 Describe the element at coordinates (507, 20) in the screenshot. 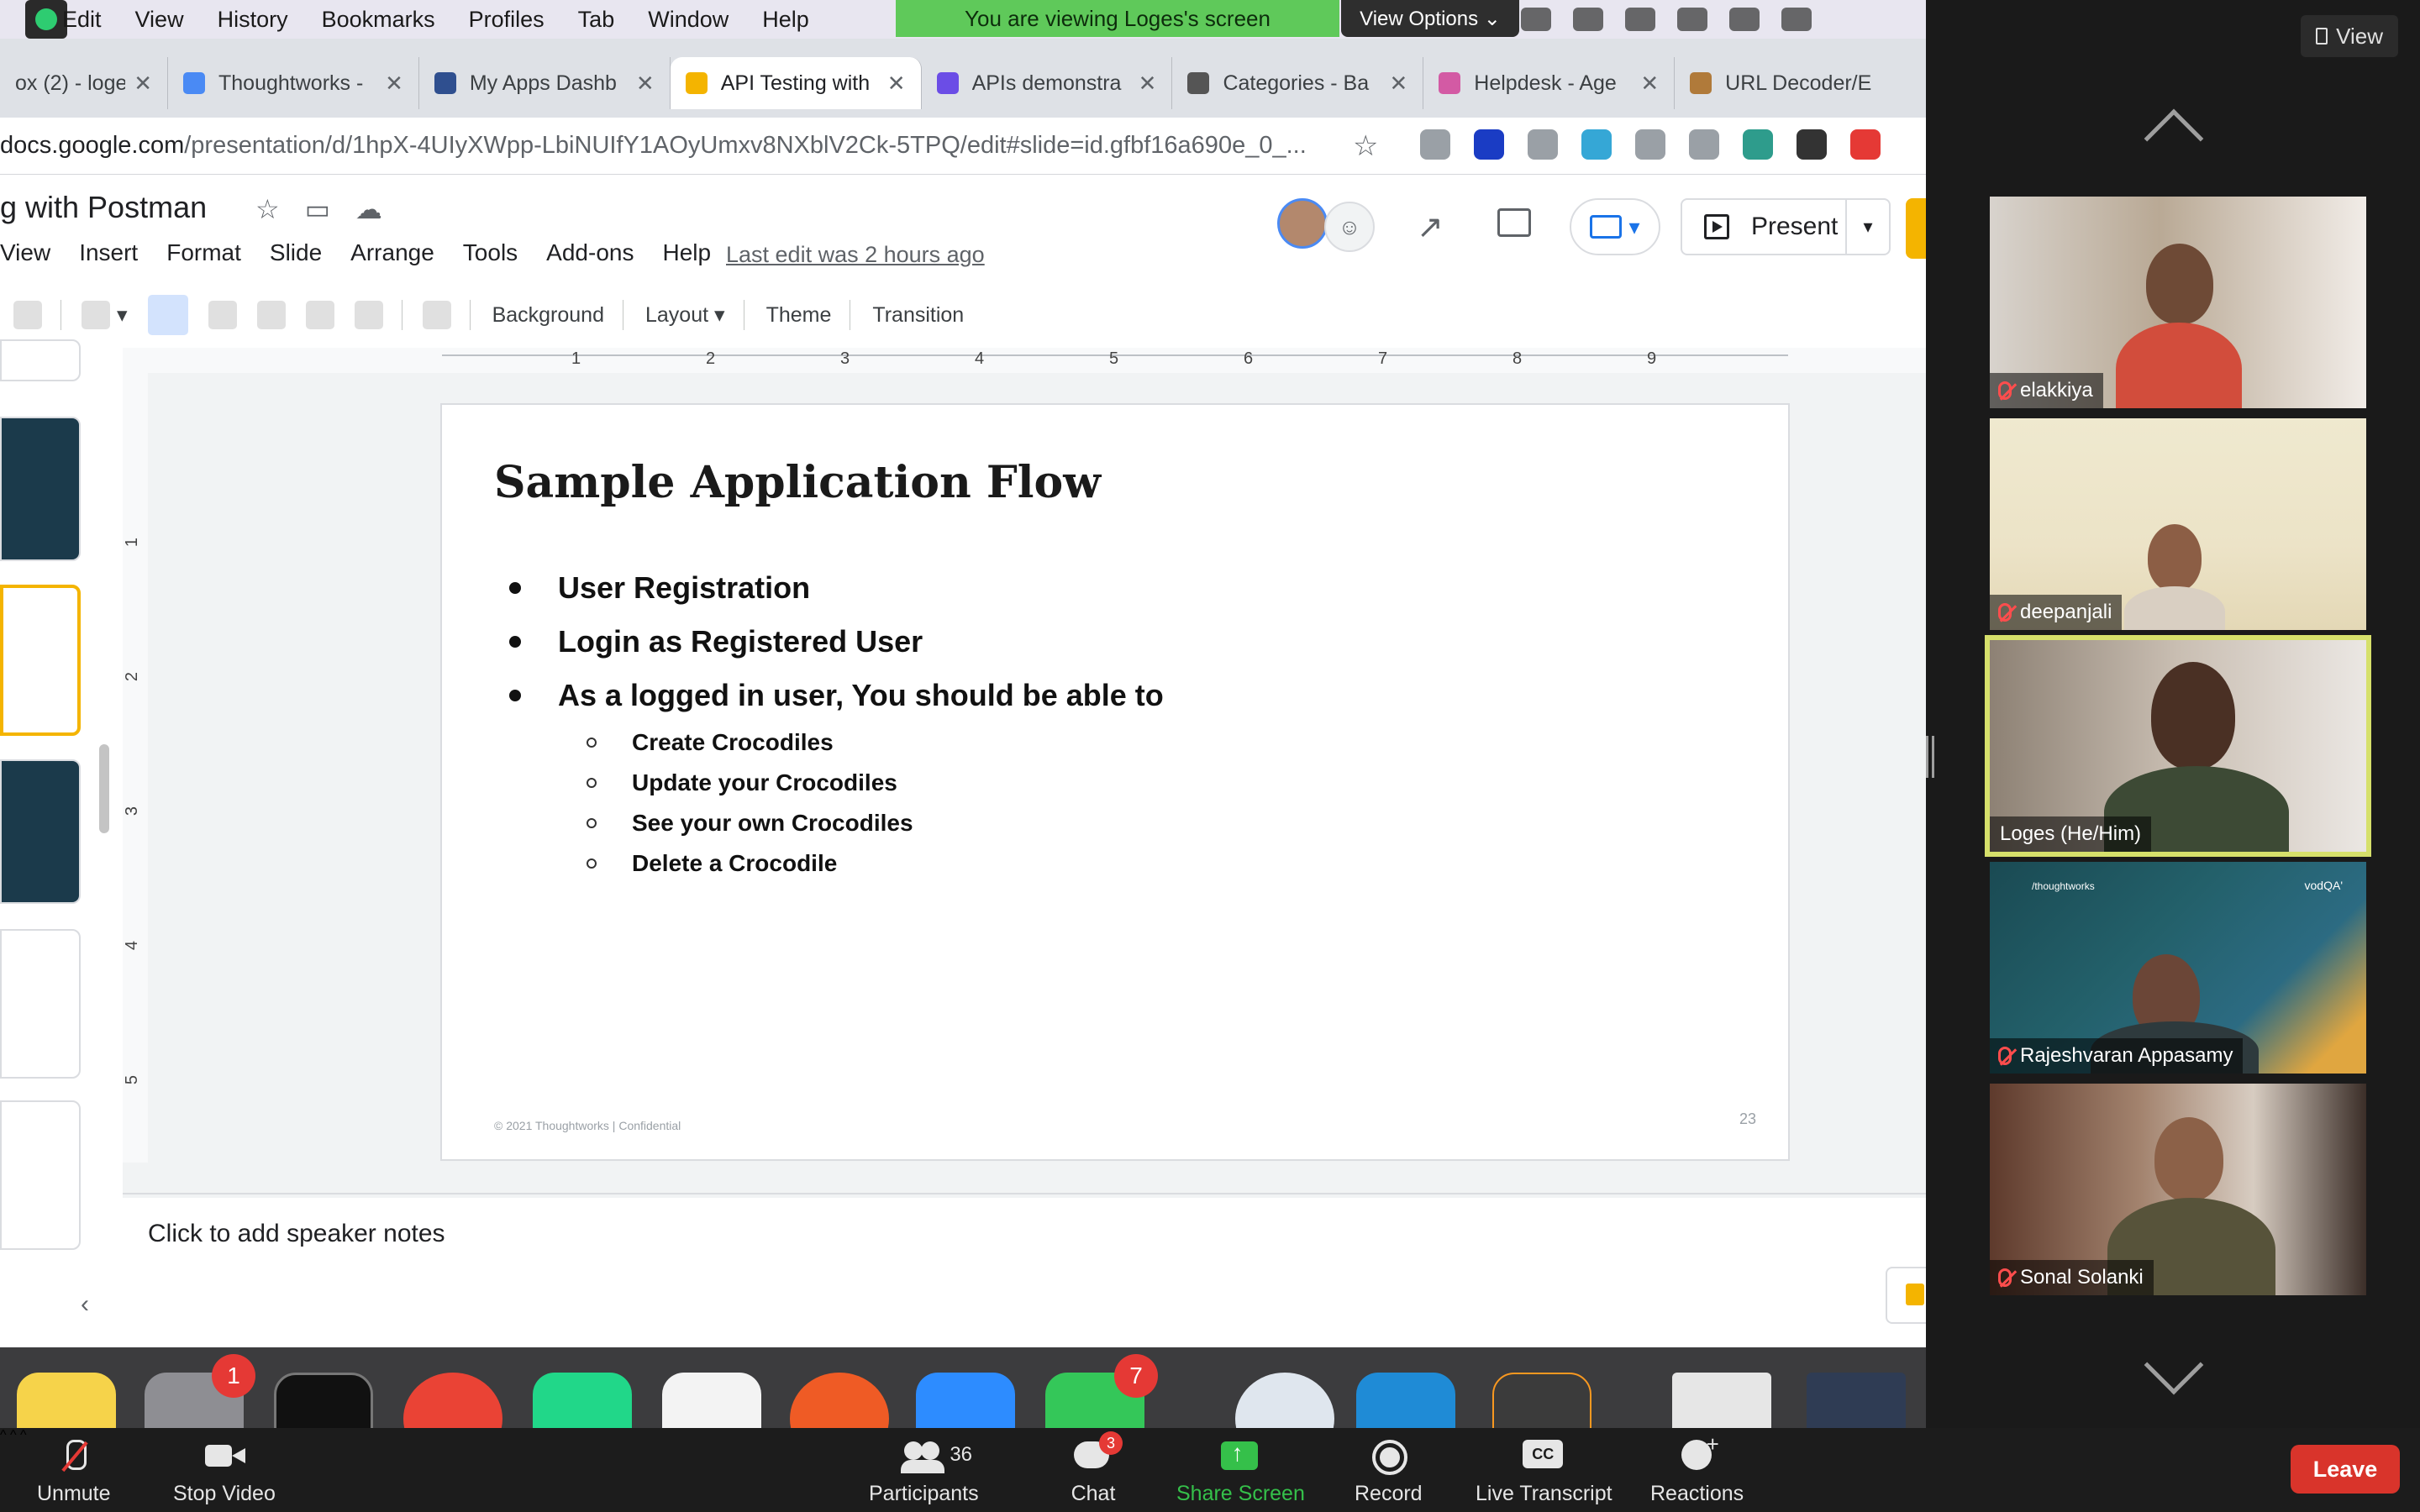

I see `menu-profiles: Profiles` at that location.